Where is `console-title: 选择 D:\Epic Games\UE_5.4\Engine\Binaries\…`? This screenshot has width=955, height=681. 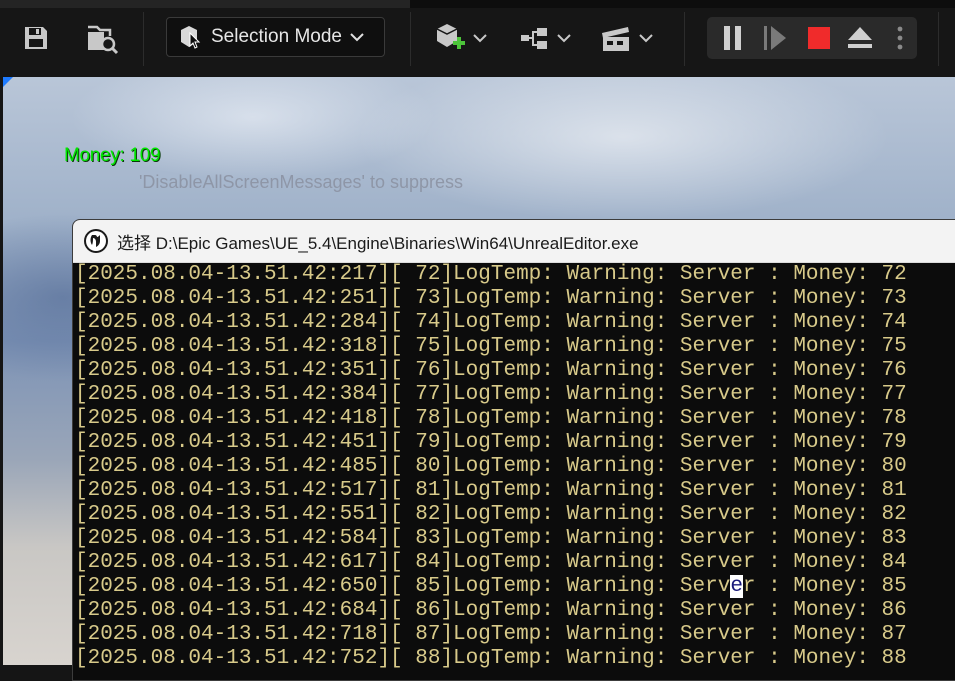 console-title: 选择 D:\Epic Games\UE_5.4\Engine\Binaries\… is located at coordinates (378, 243).